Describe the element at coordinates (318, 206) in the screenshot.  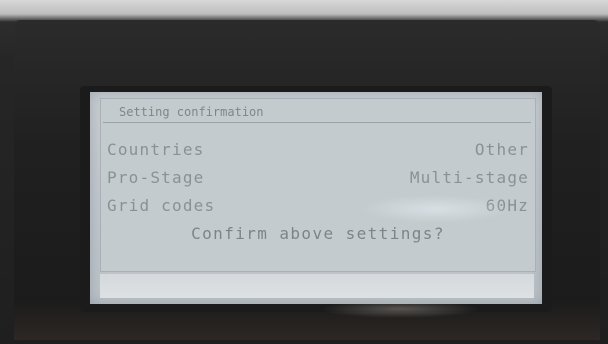
I see `setting-row-grid-codes: Grid codes 60Hz` at that location.